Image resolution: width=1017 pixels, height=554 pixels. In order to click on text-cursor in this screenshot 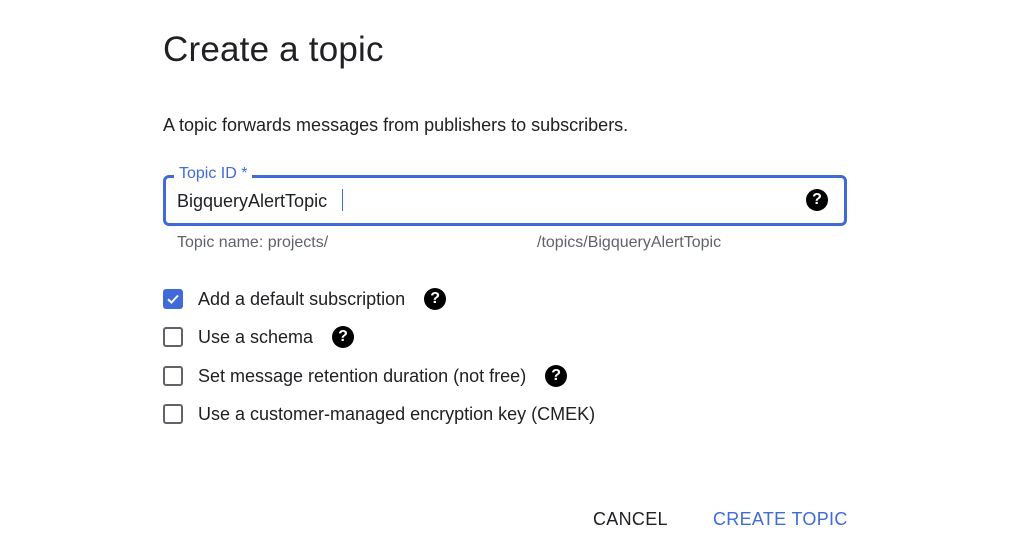, I will do `click(342, 200)`.